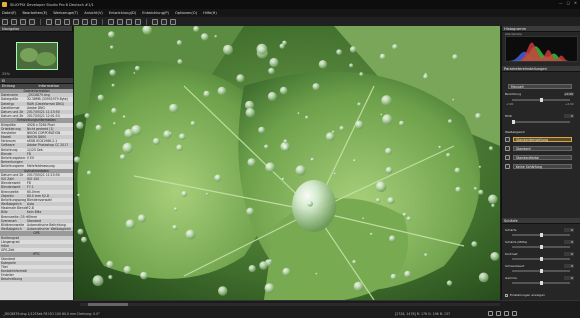 Image resolution: width=580 pixels, height=318 pixels. What do you see at coordinates (85, 21) in the screenshot?
I see `compare-icon` at bounding box center [85, 21].